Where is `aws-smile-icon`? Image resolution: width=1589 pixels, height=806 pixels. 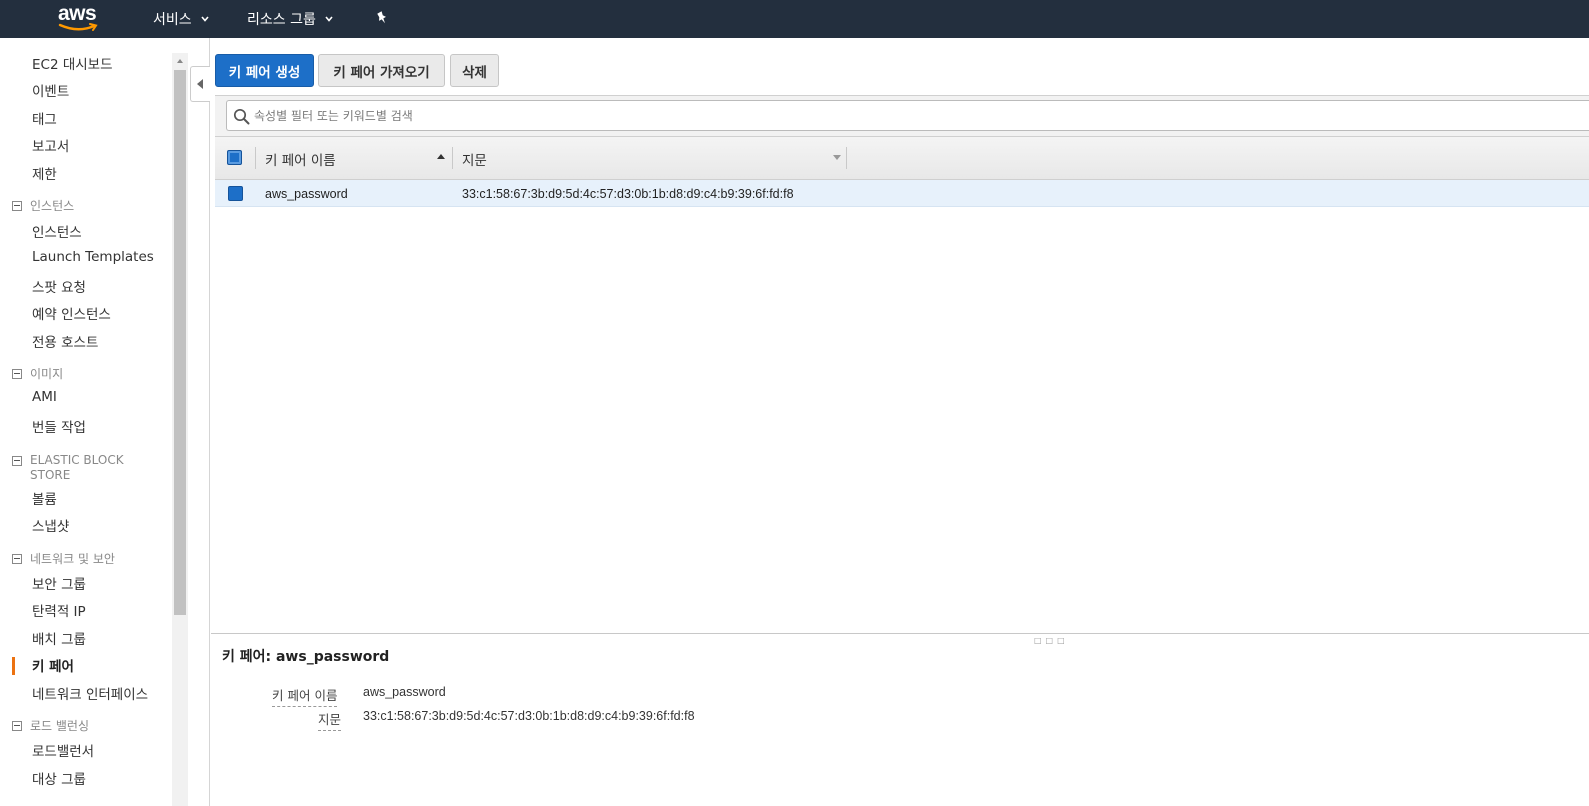
aws-smile-icon is located at coordinates (78, 27).